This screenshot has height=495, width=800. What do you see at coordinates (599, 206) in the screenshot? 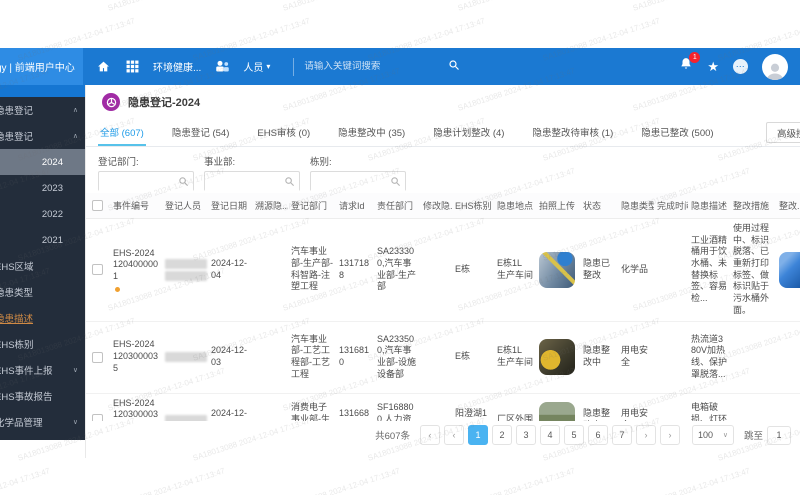
I see `column-header-状态: 状态` at bounding box center [599, 206].